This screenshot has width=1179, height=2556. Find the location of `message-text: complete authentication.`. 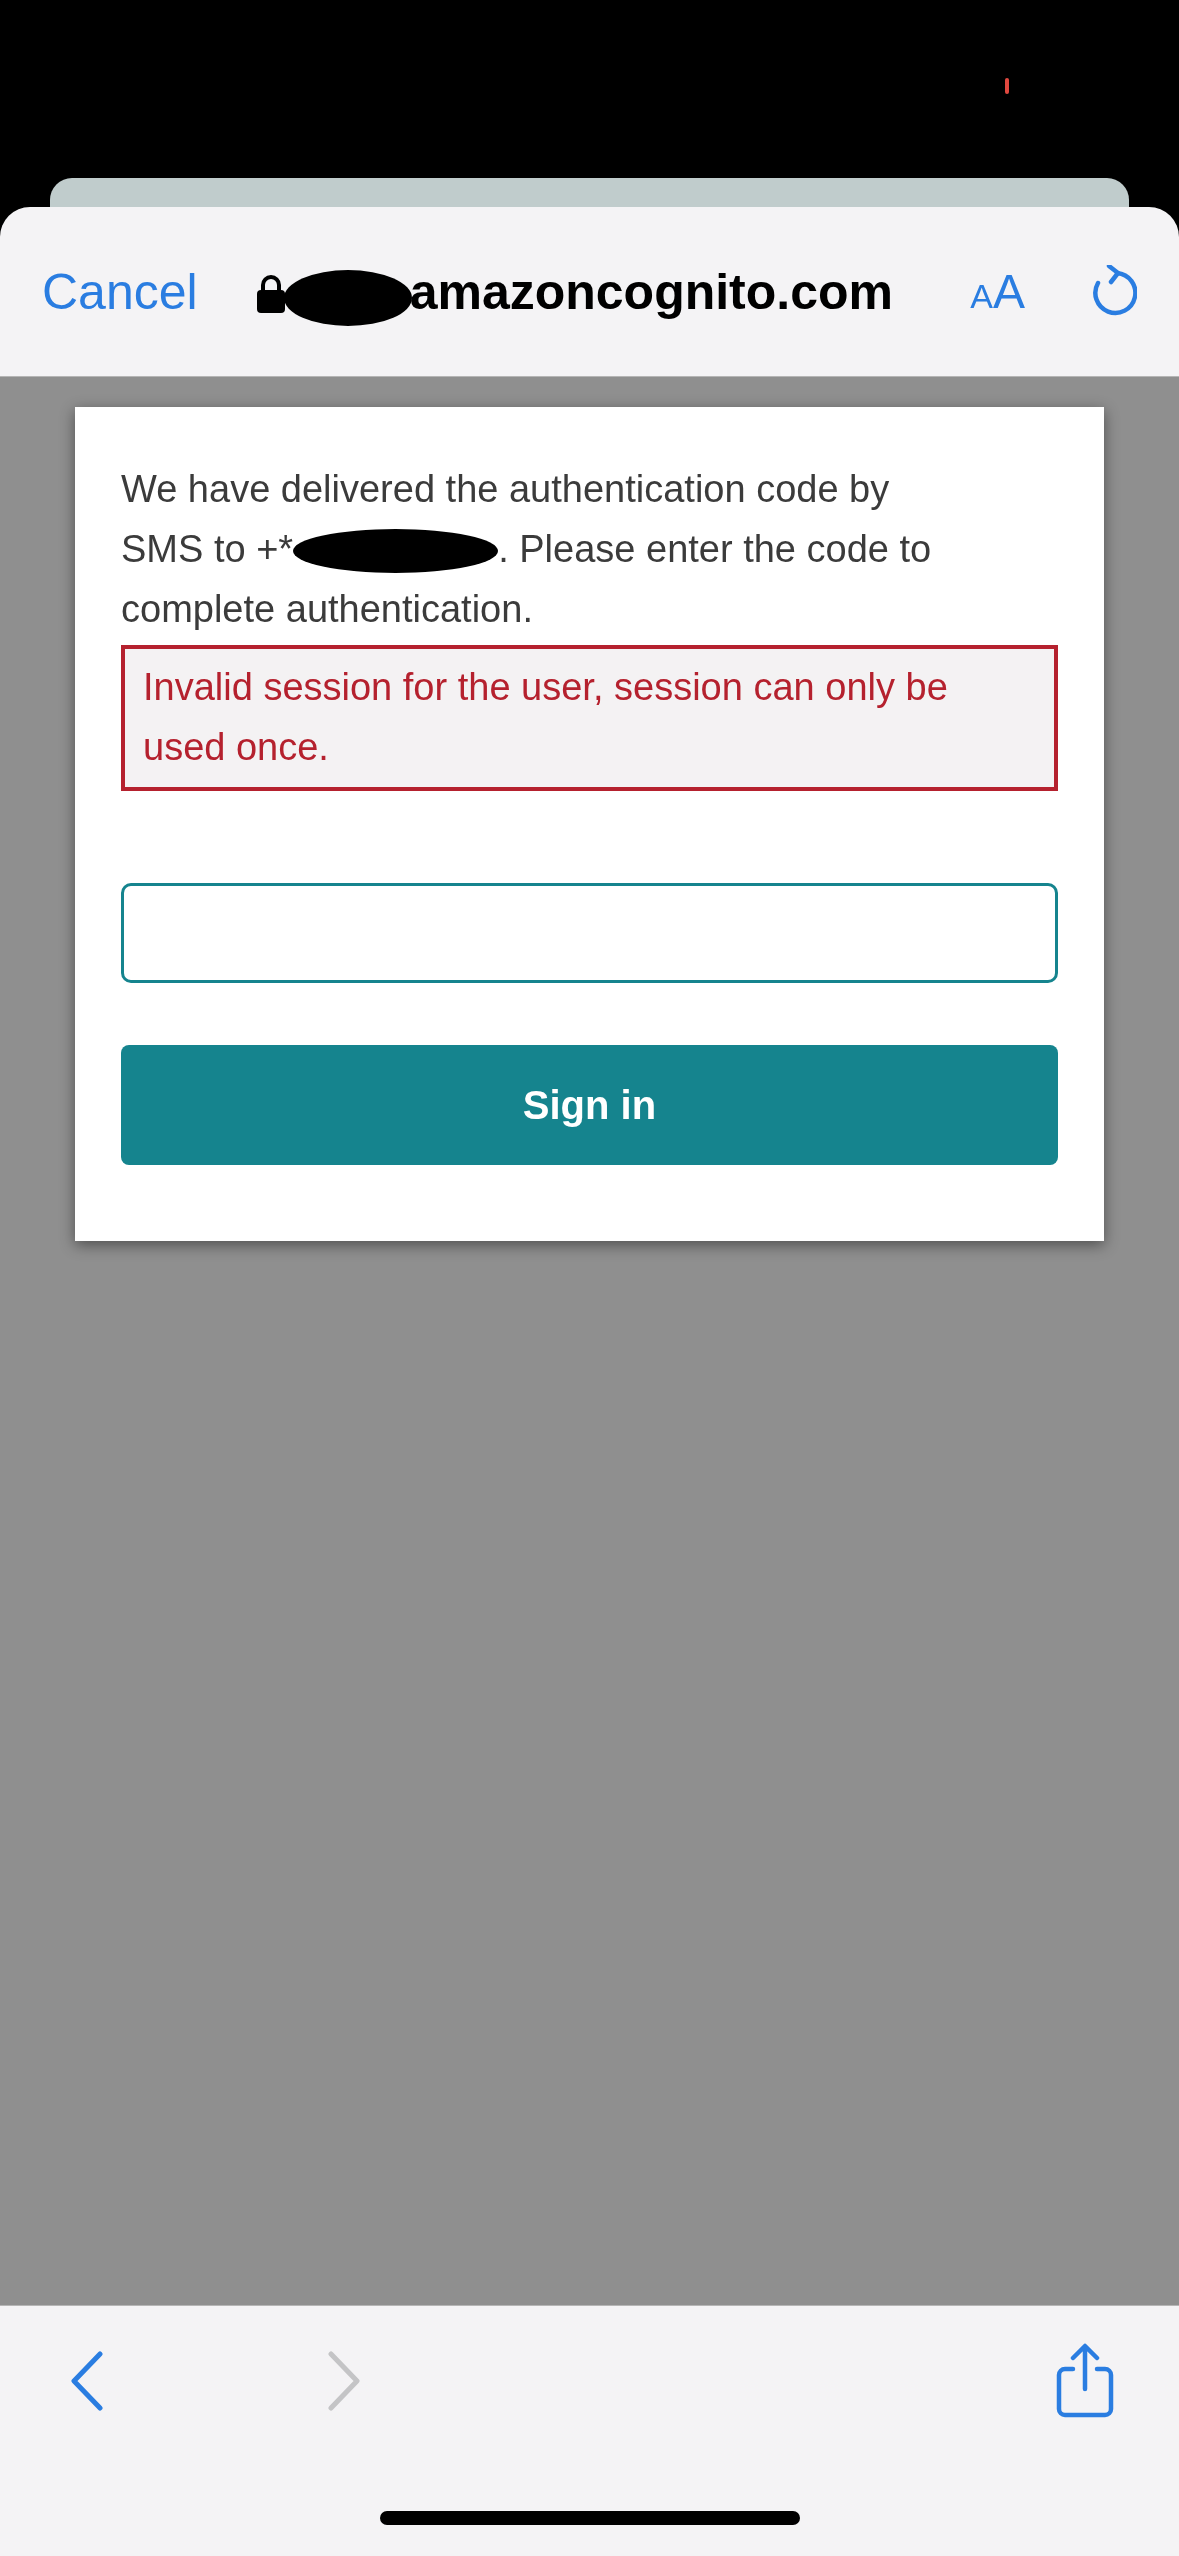

message-text: complete authentication. is located at coordinates (327, 609).